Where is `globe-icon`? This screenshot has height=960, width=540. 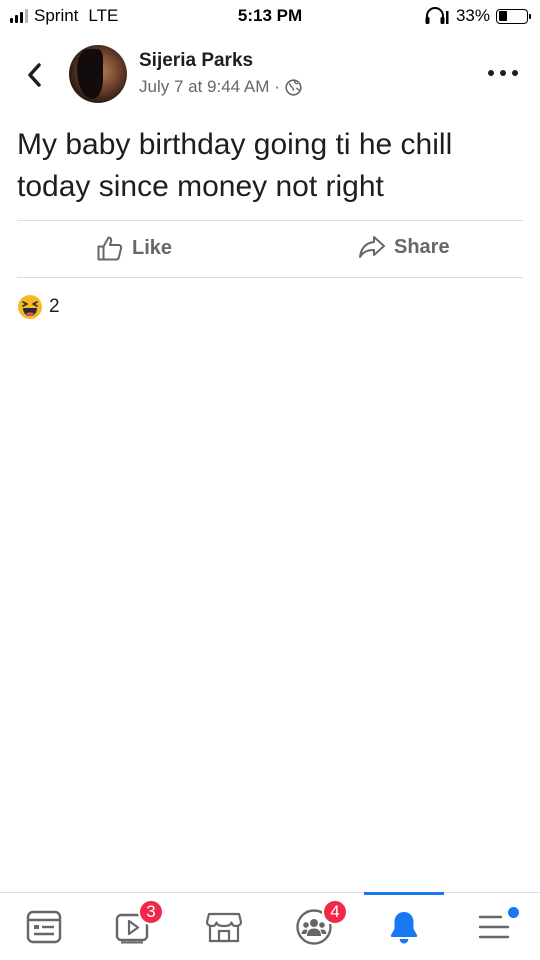 globe-icon is located at coordinates (293, 87).